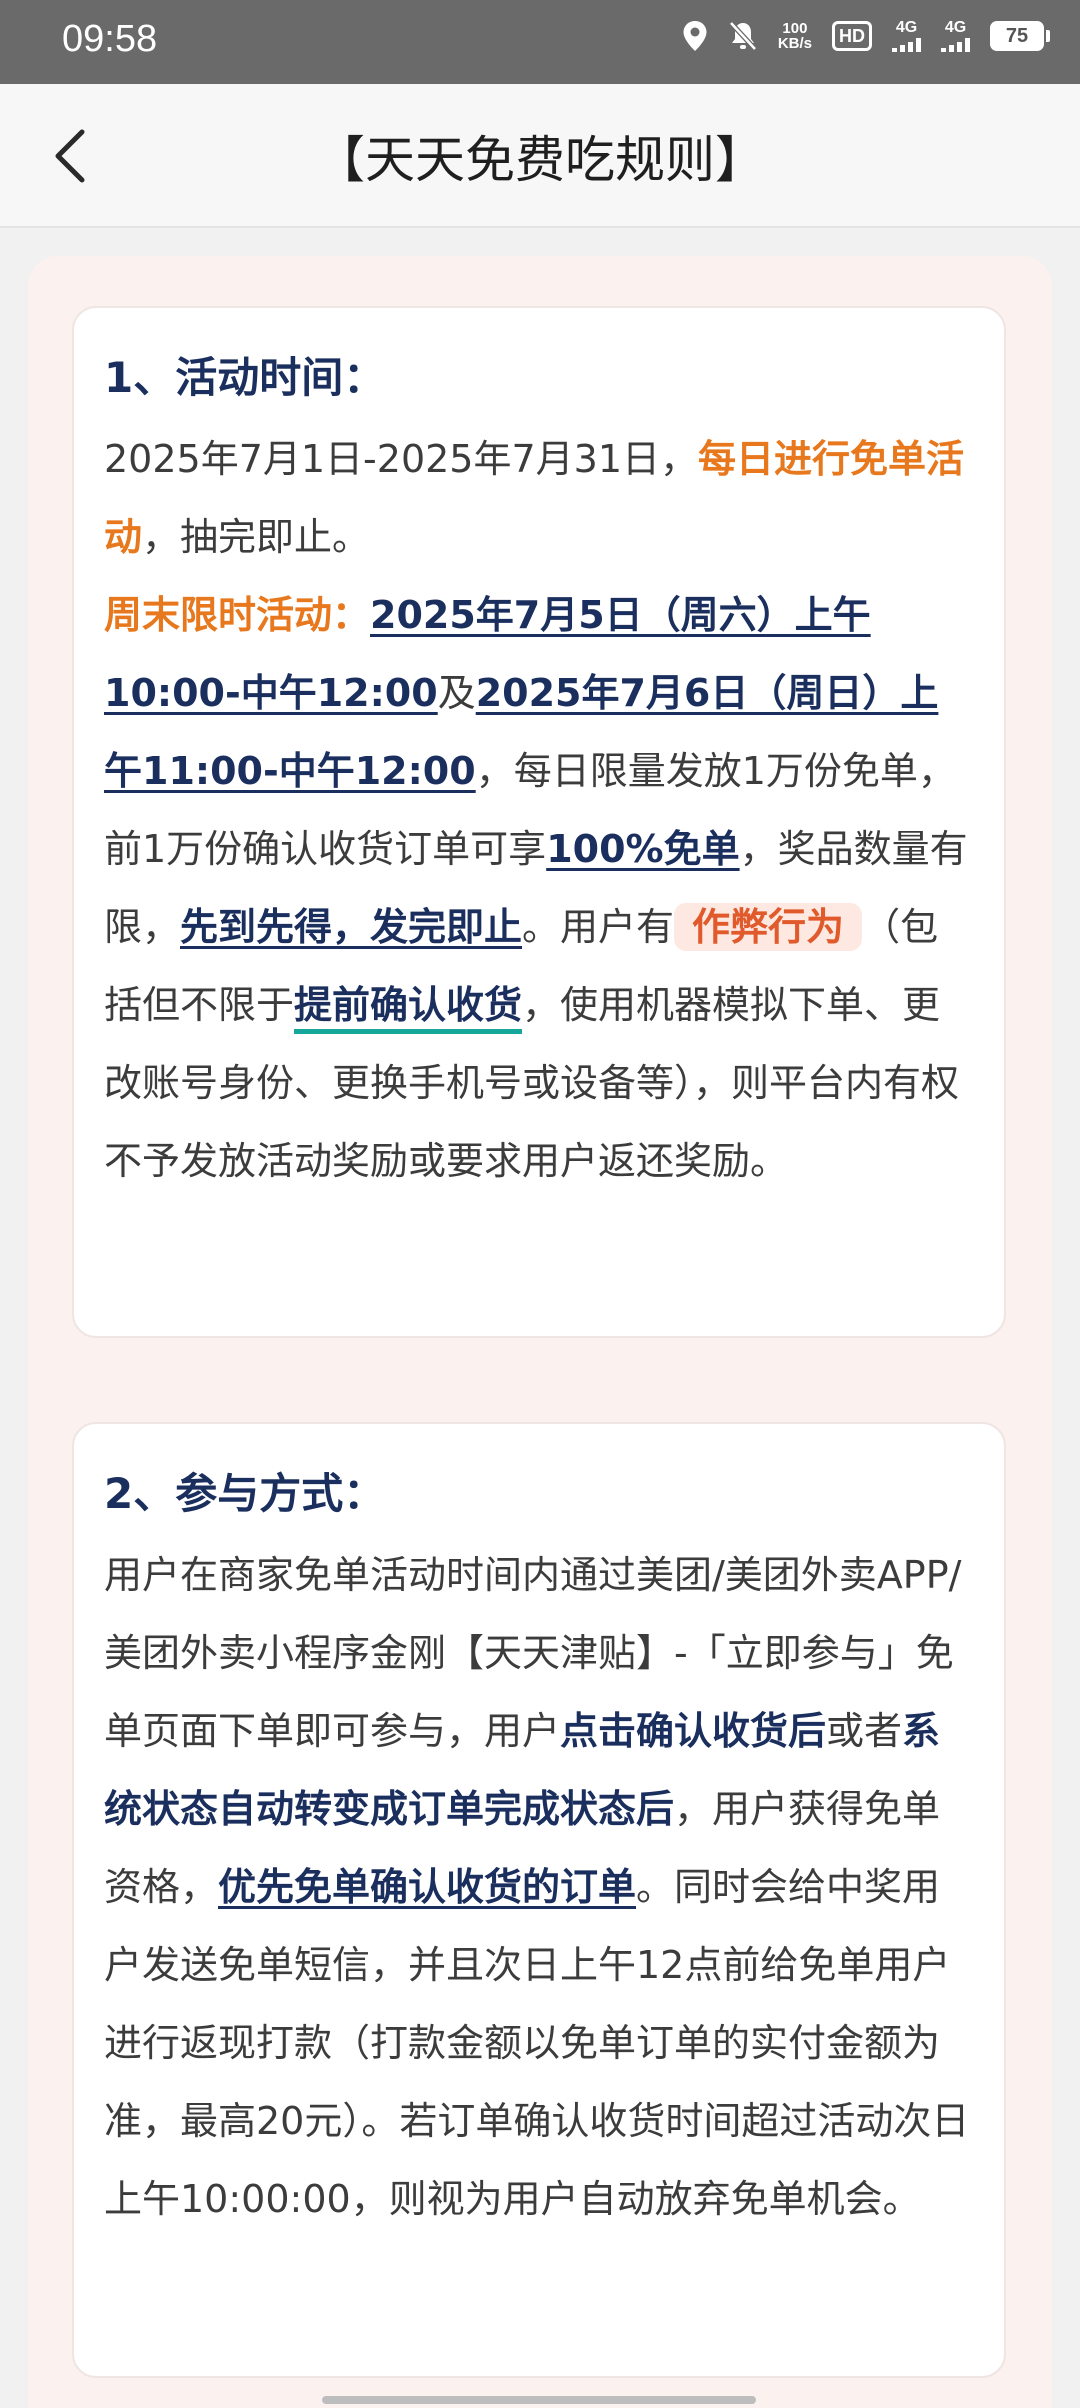 The width and height of the screenshot is (1080, 2408). I want to click on sim2-network-type: 4G, so click(955, 27).